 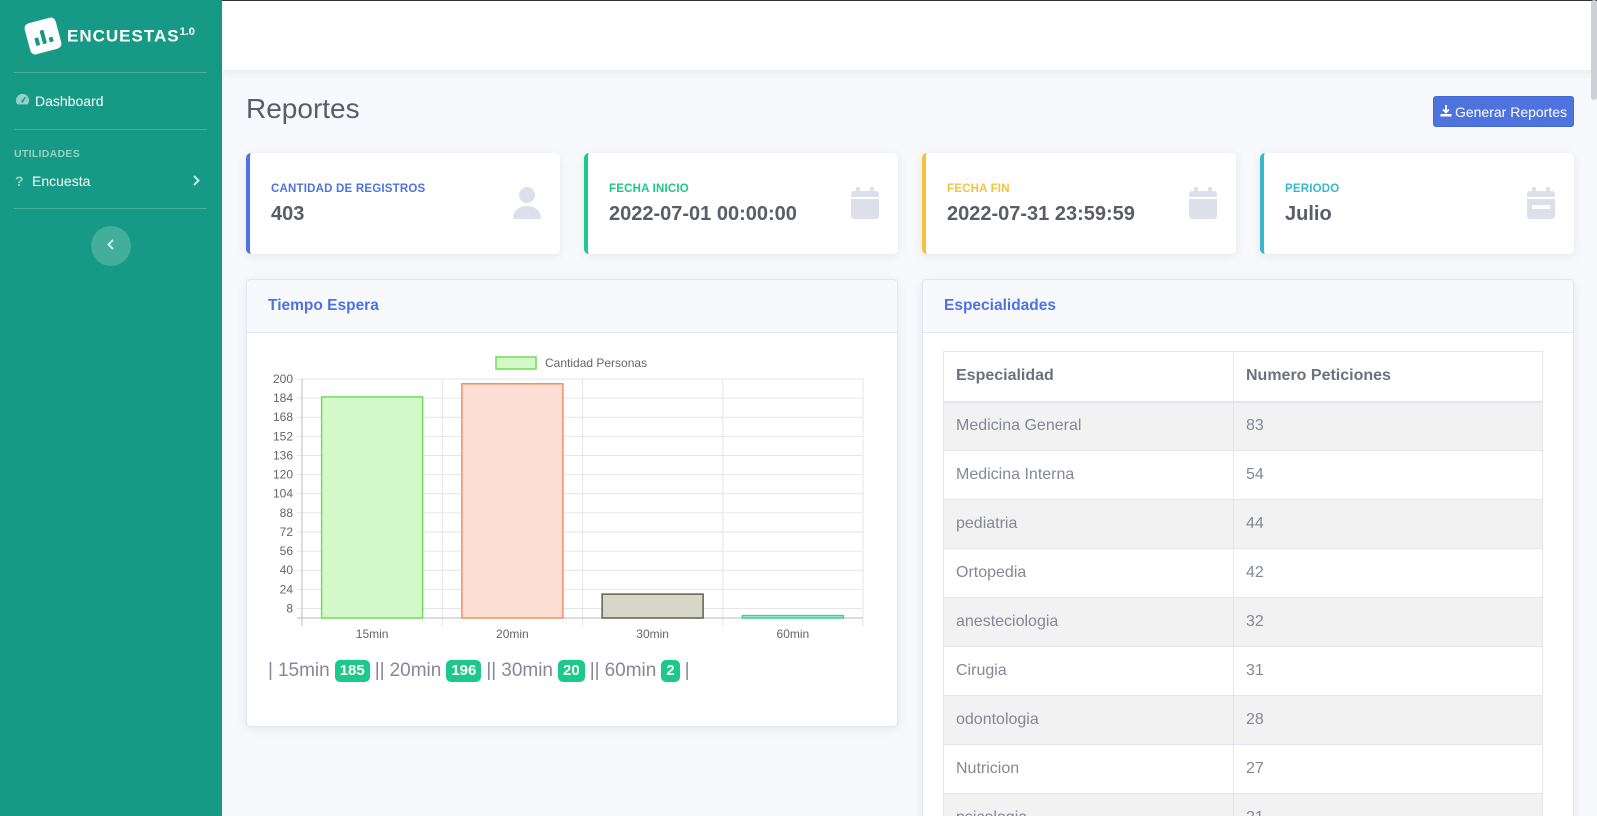 What do you see at coordinates (512, 634) in the screenshot?
I see `x-tick-label: 20min` at bounding box center [512, 634].